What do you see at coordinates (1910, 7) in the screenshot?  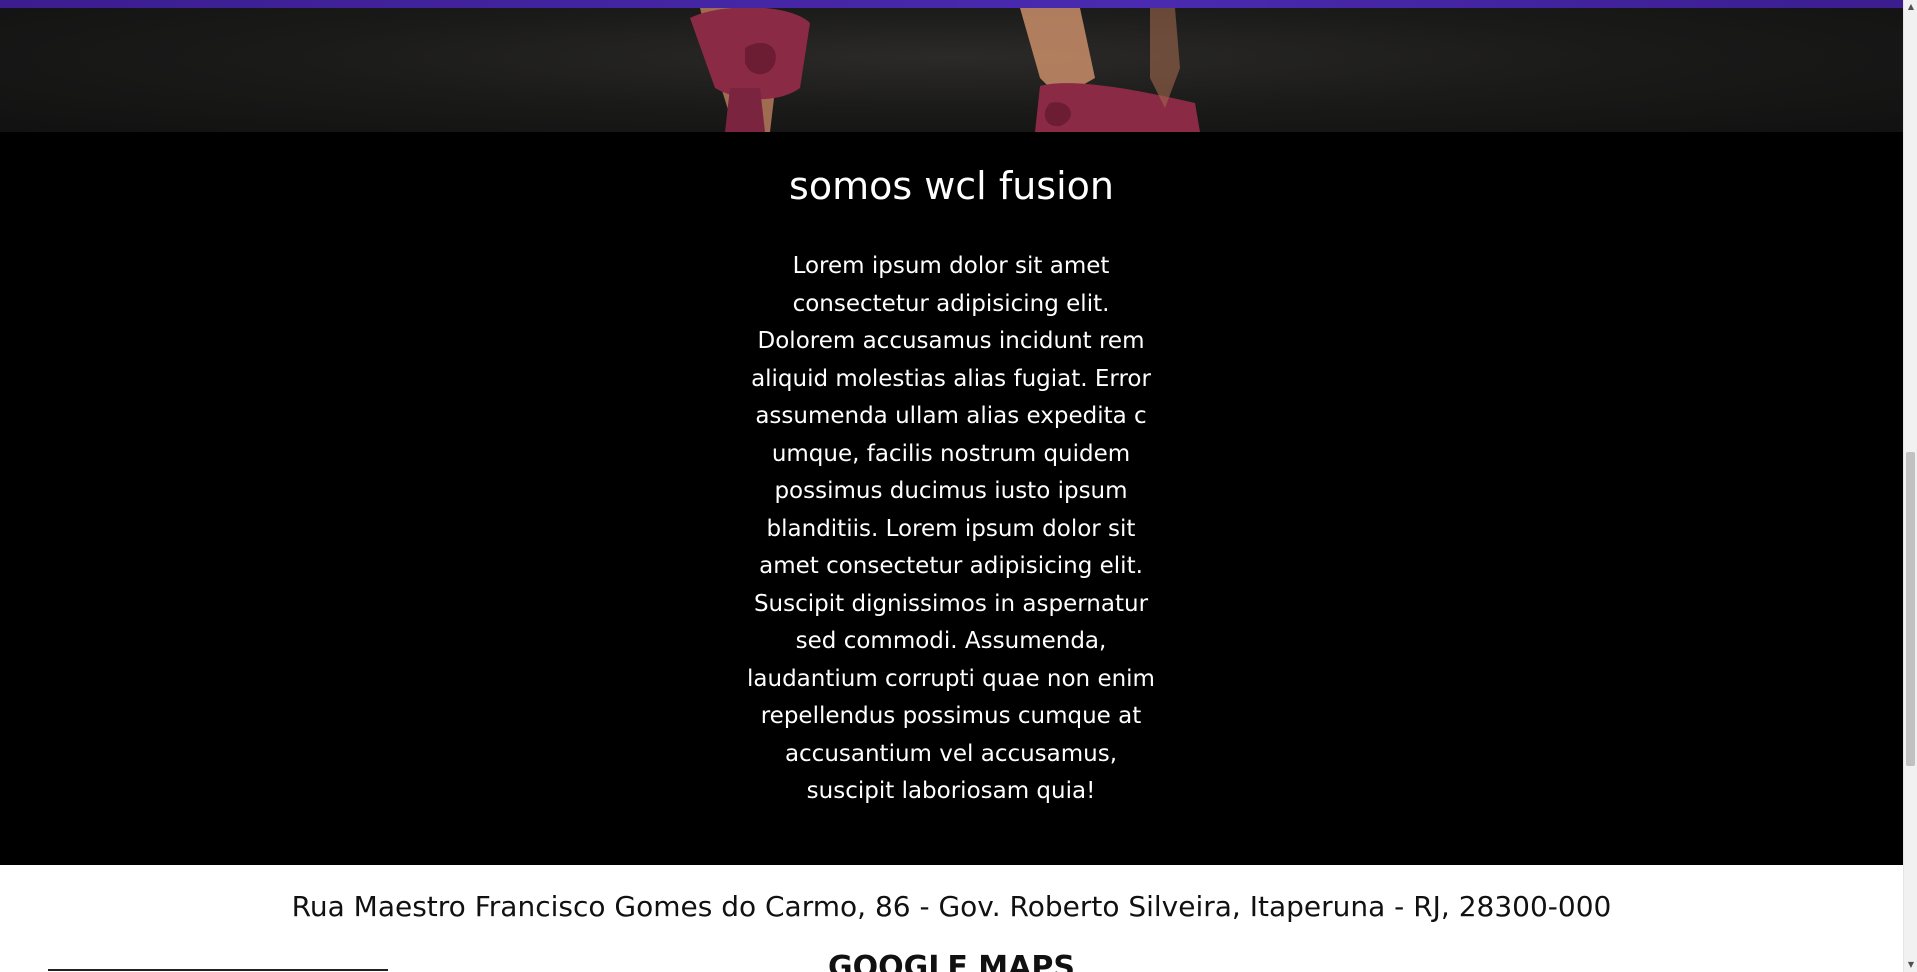 I see `scroll-up-arrow-icon: ▲` at bounding box center [1910, 7].